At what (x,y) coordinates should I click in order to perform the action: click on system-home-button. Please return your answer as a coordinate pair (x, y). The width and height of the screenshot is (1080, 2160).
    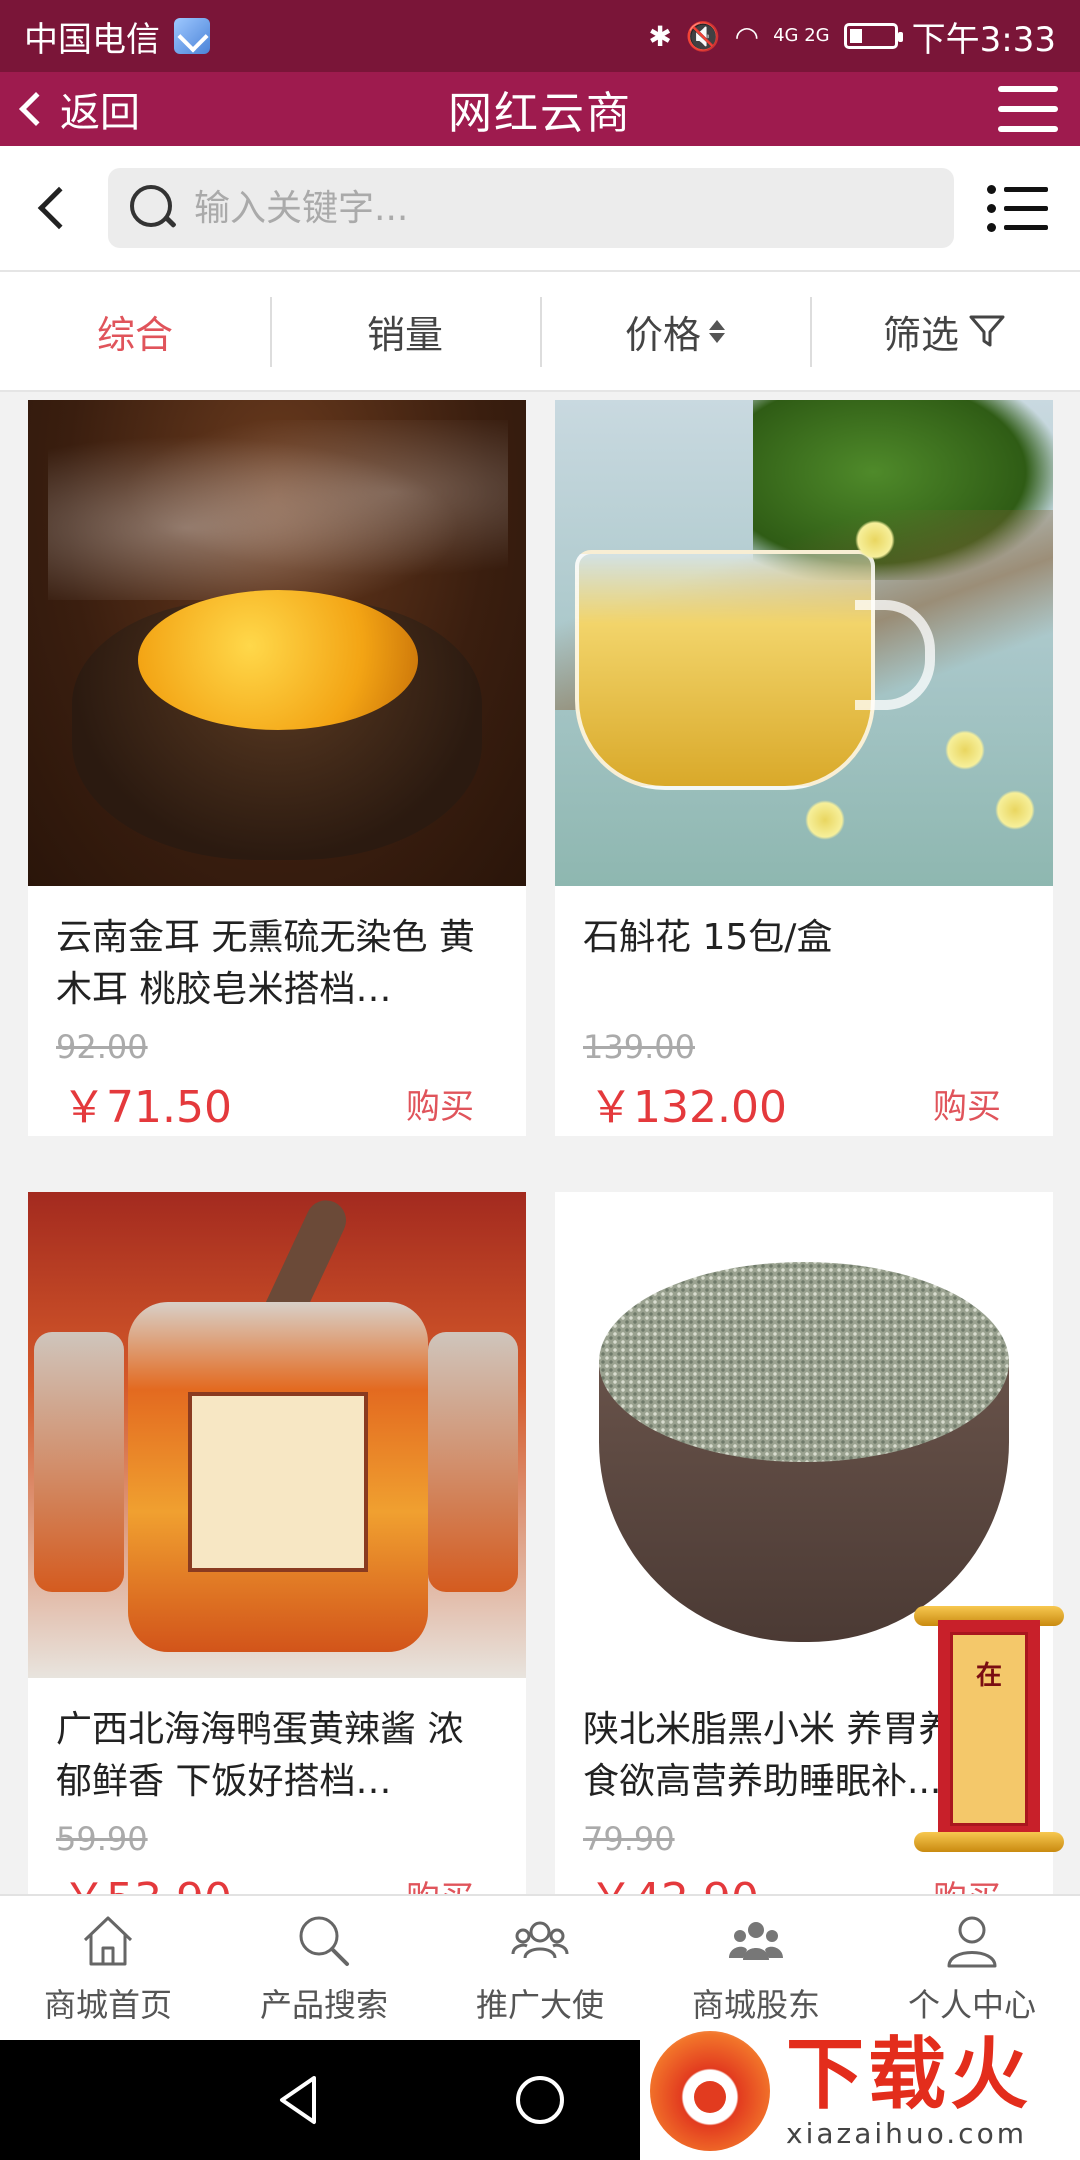
    Looking at the image, I should click on (540, 2100).